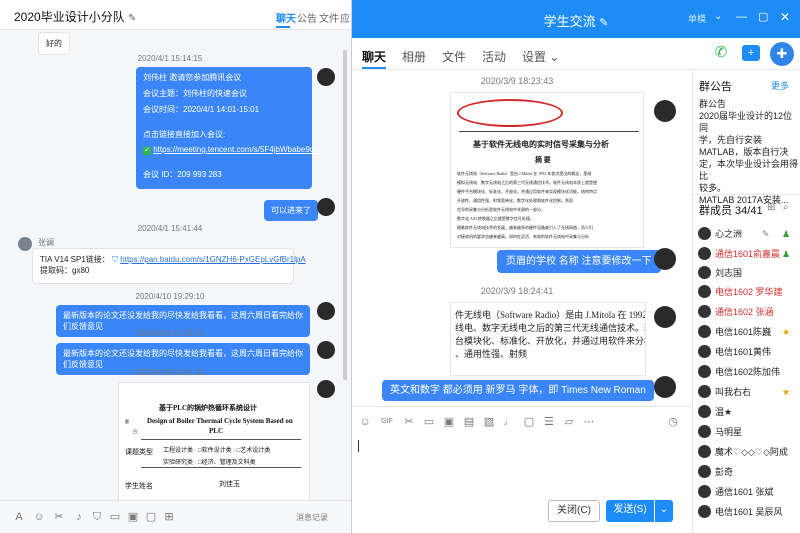 This screenshot has height=533, width=800. I want to click on shake-icon: ▤, so click(469, 422).